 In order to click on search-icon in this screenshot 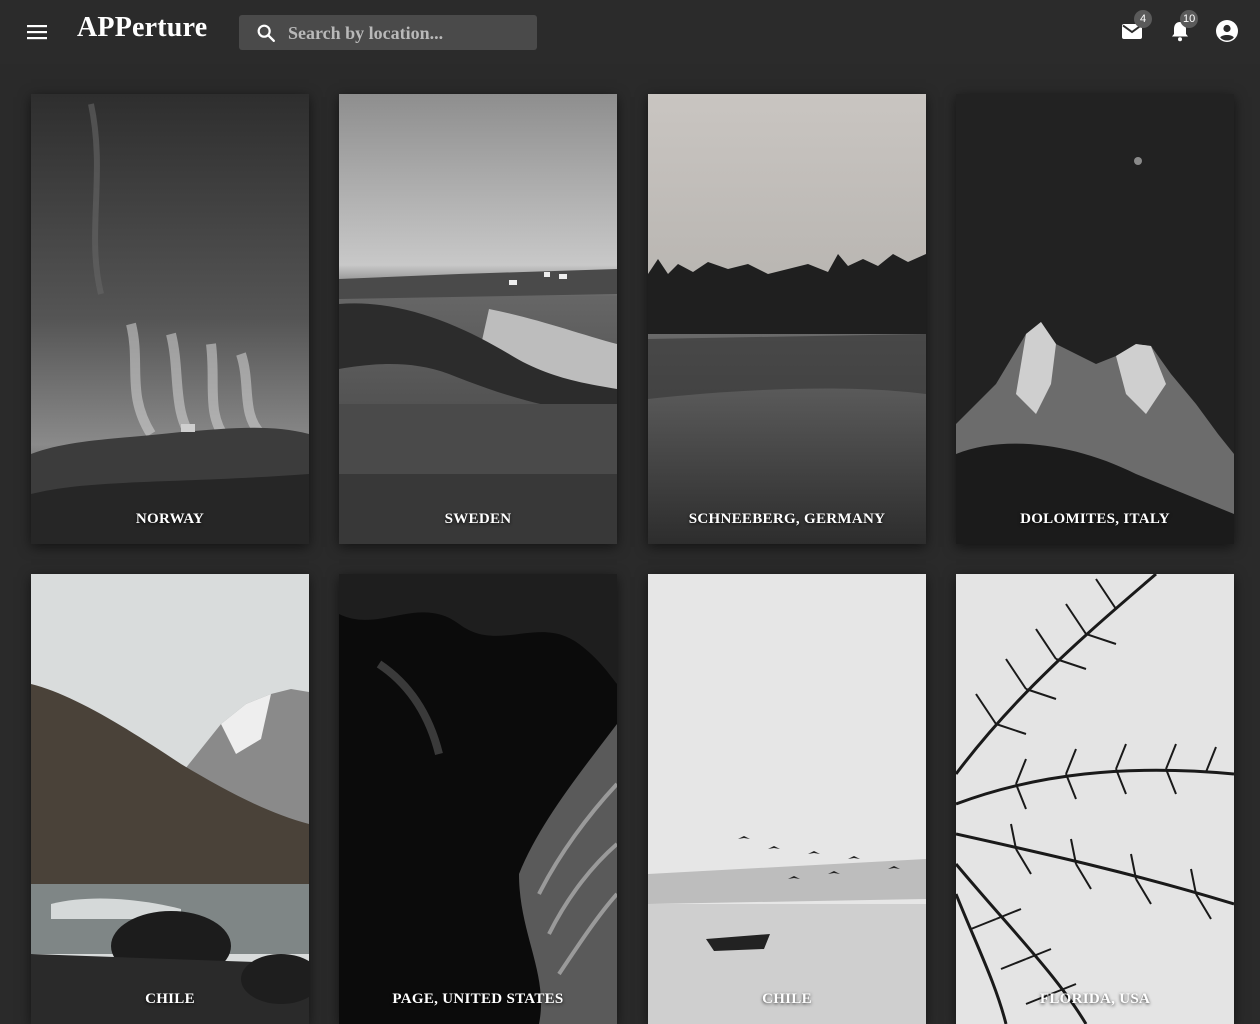, I will do `click(266, 33)`.